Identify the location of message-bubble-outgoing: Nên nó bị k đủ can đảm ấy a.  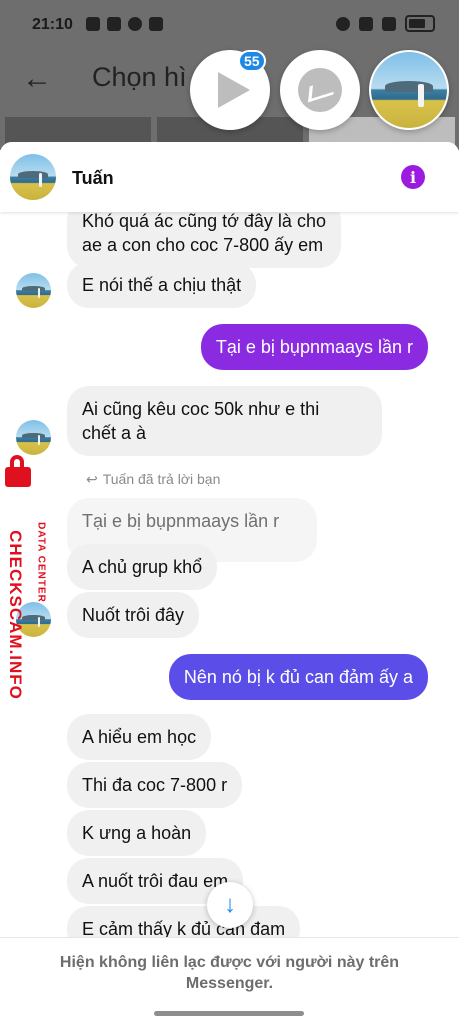
(298, 677).